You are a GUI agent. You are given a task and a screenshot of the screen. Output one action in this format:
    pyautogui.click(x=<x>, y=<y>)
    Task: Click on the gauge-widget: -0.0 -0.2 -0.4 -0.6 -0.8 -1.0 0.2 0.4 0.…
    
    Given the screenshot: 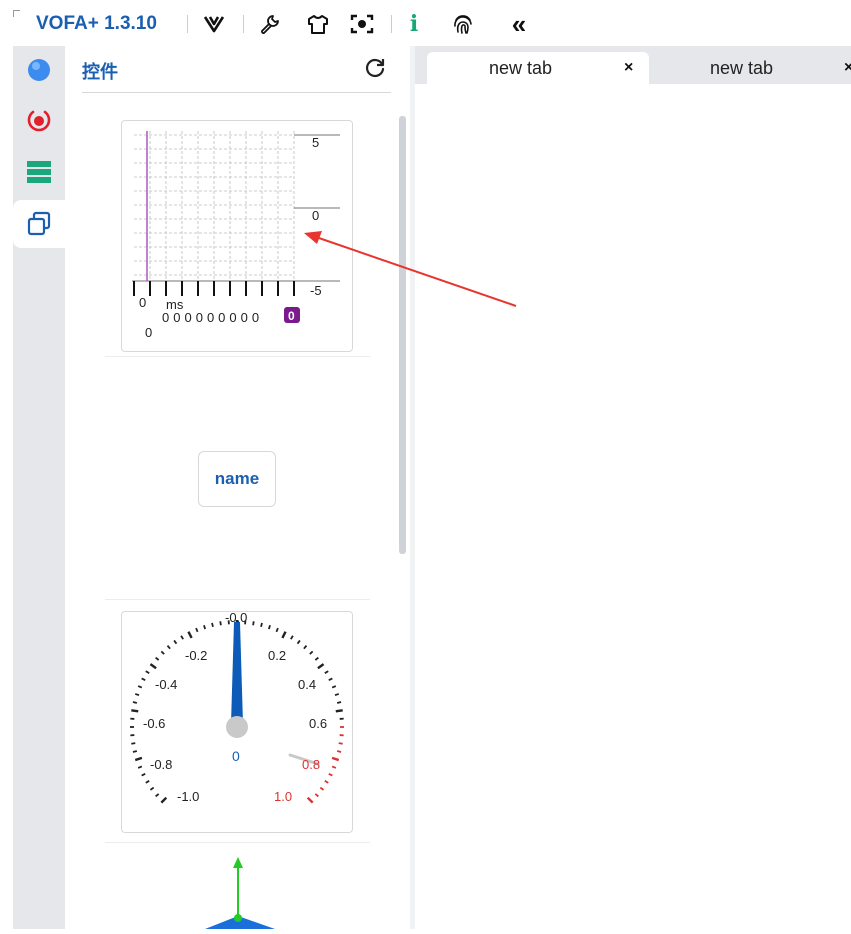 What is the action you would take?
    pyautogui.click(x=237, y=722)
    